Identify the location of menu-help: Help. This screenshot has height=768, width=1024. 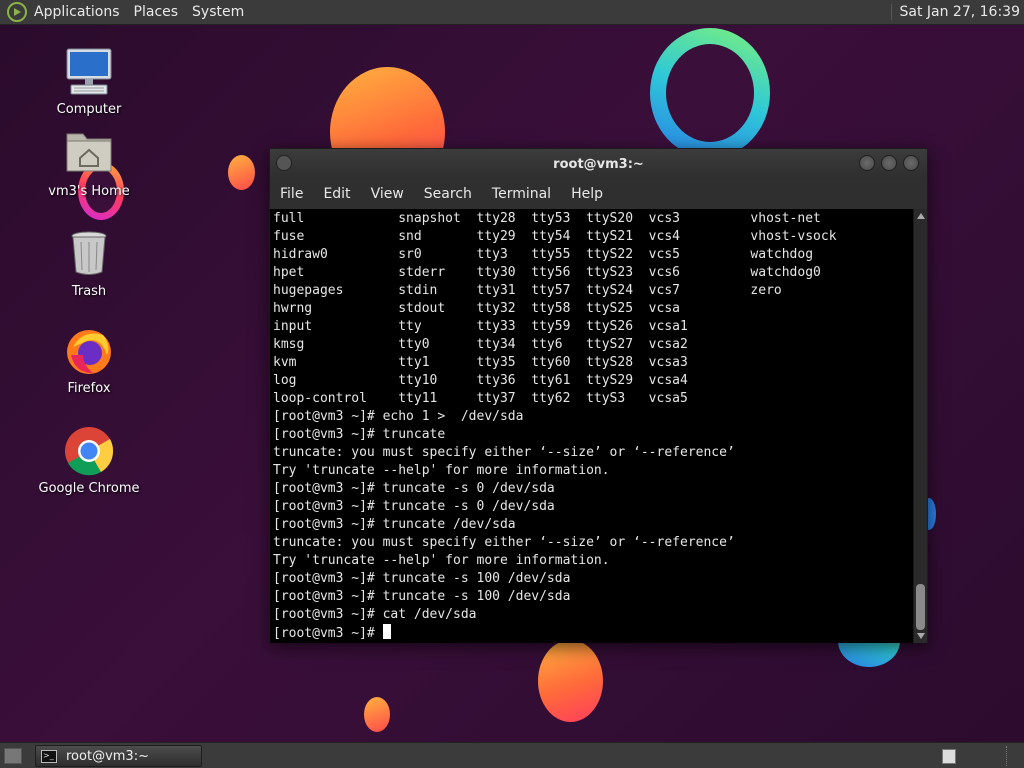
(587, 194).